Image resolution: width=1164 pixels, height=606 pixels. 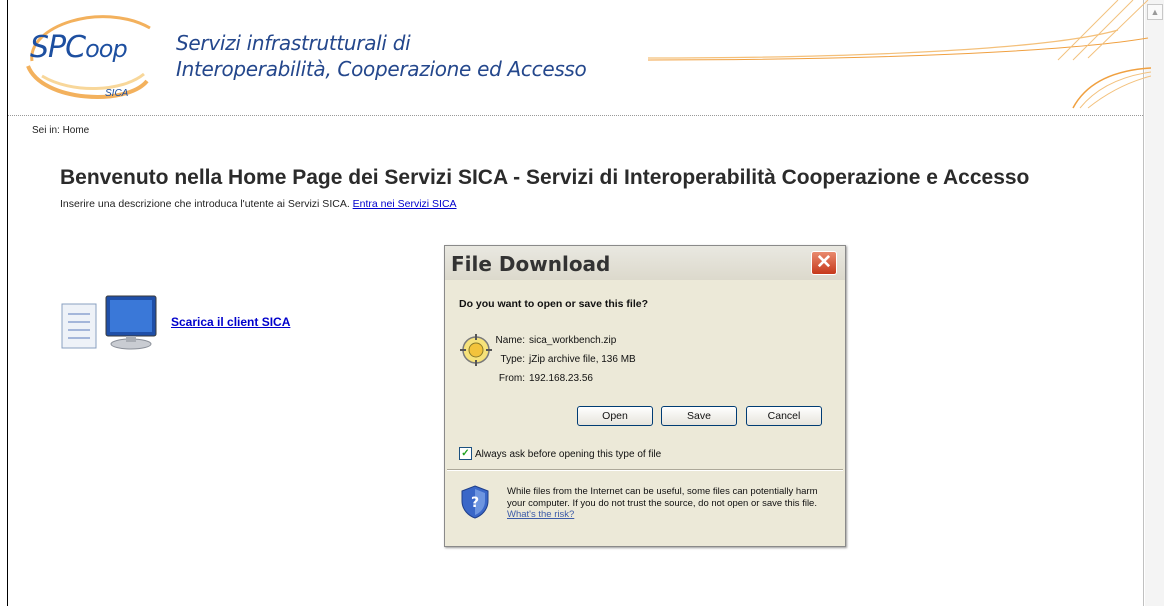 I want to click on file-type-row: Type: jZip archive file, 136 MB, so click(x=545, y=359).